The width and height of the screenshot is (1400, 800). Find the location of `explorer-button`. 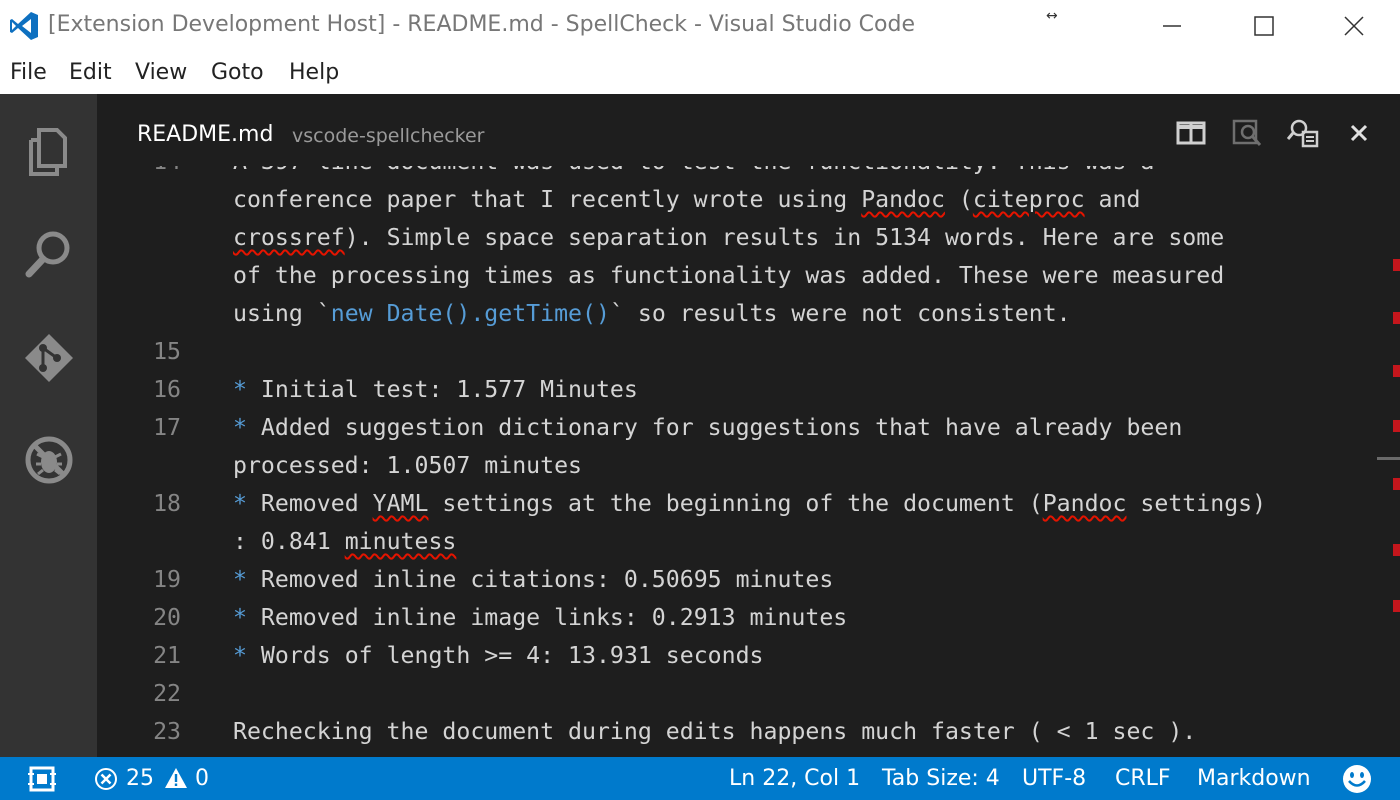

explorer-button is located at coordinates (48, 152).